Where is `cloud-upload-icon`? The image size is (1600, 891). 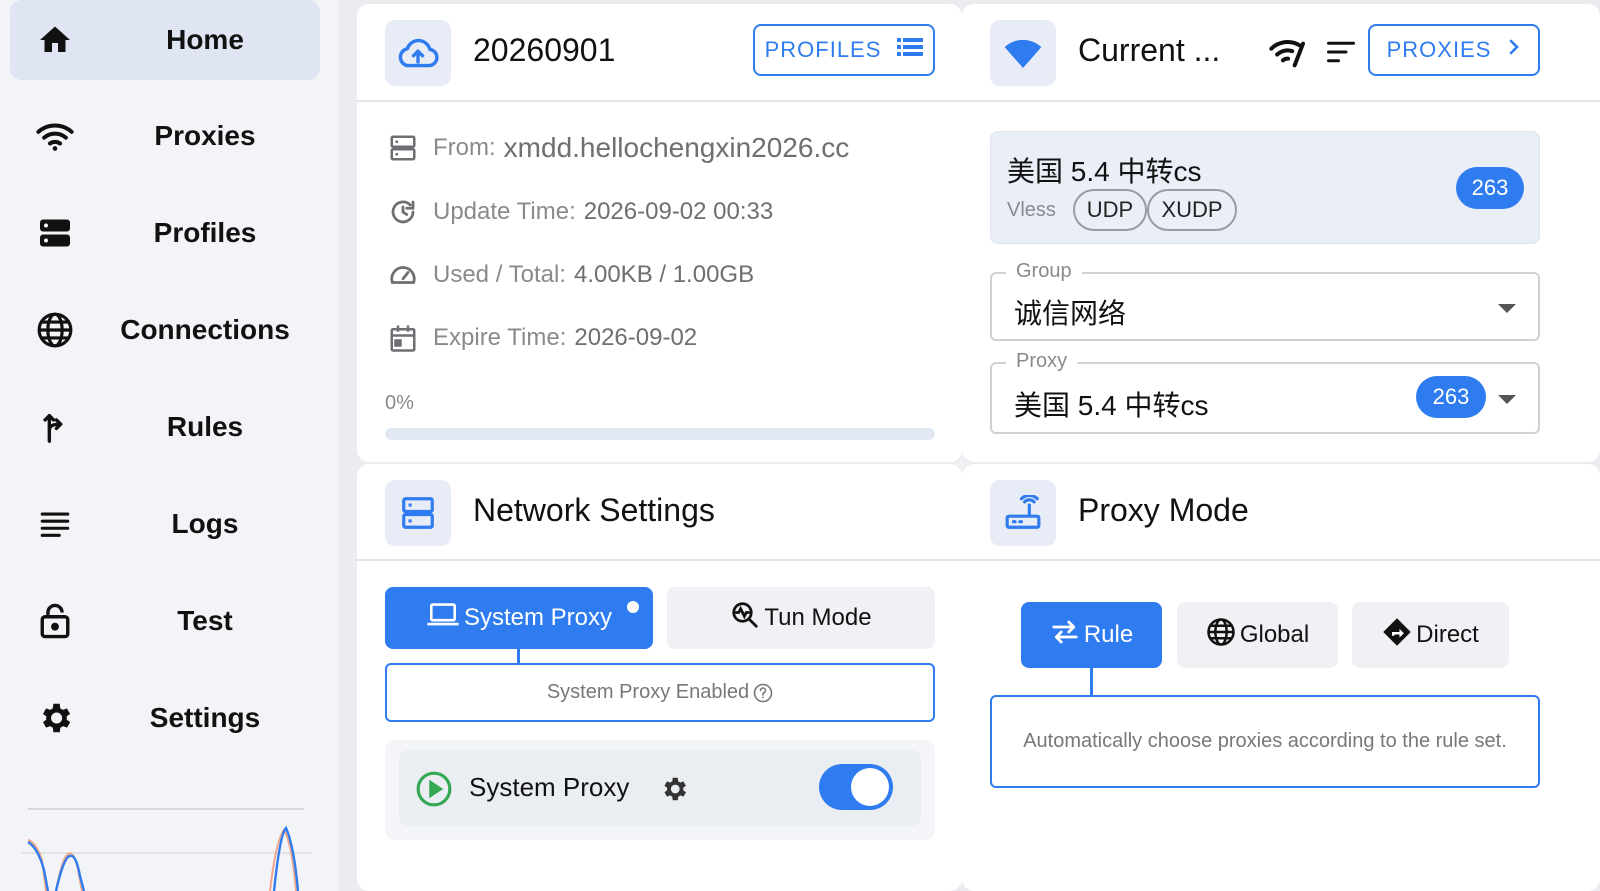
cloud-upload-icon is located at coordinates (418, 53).